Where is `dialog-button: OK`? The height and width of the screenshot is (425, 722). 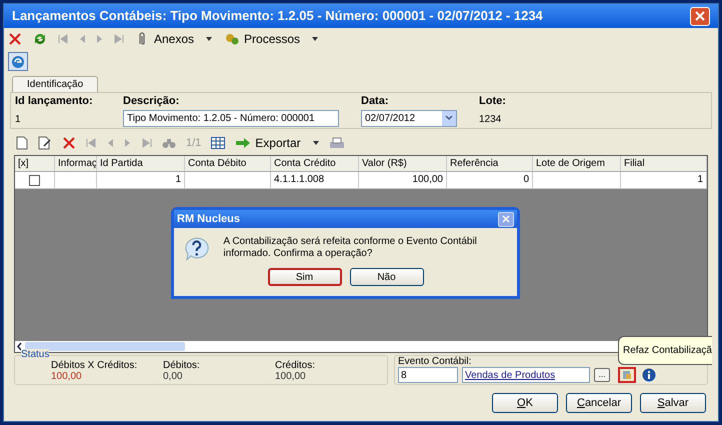 dialog-button: OK is located at coordinates (525, 403).